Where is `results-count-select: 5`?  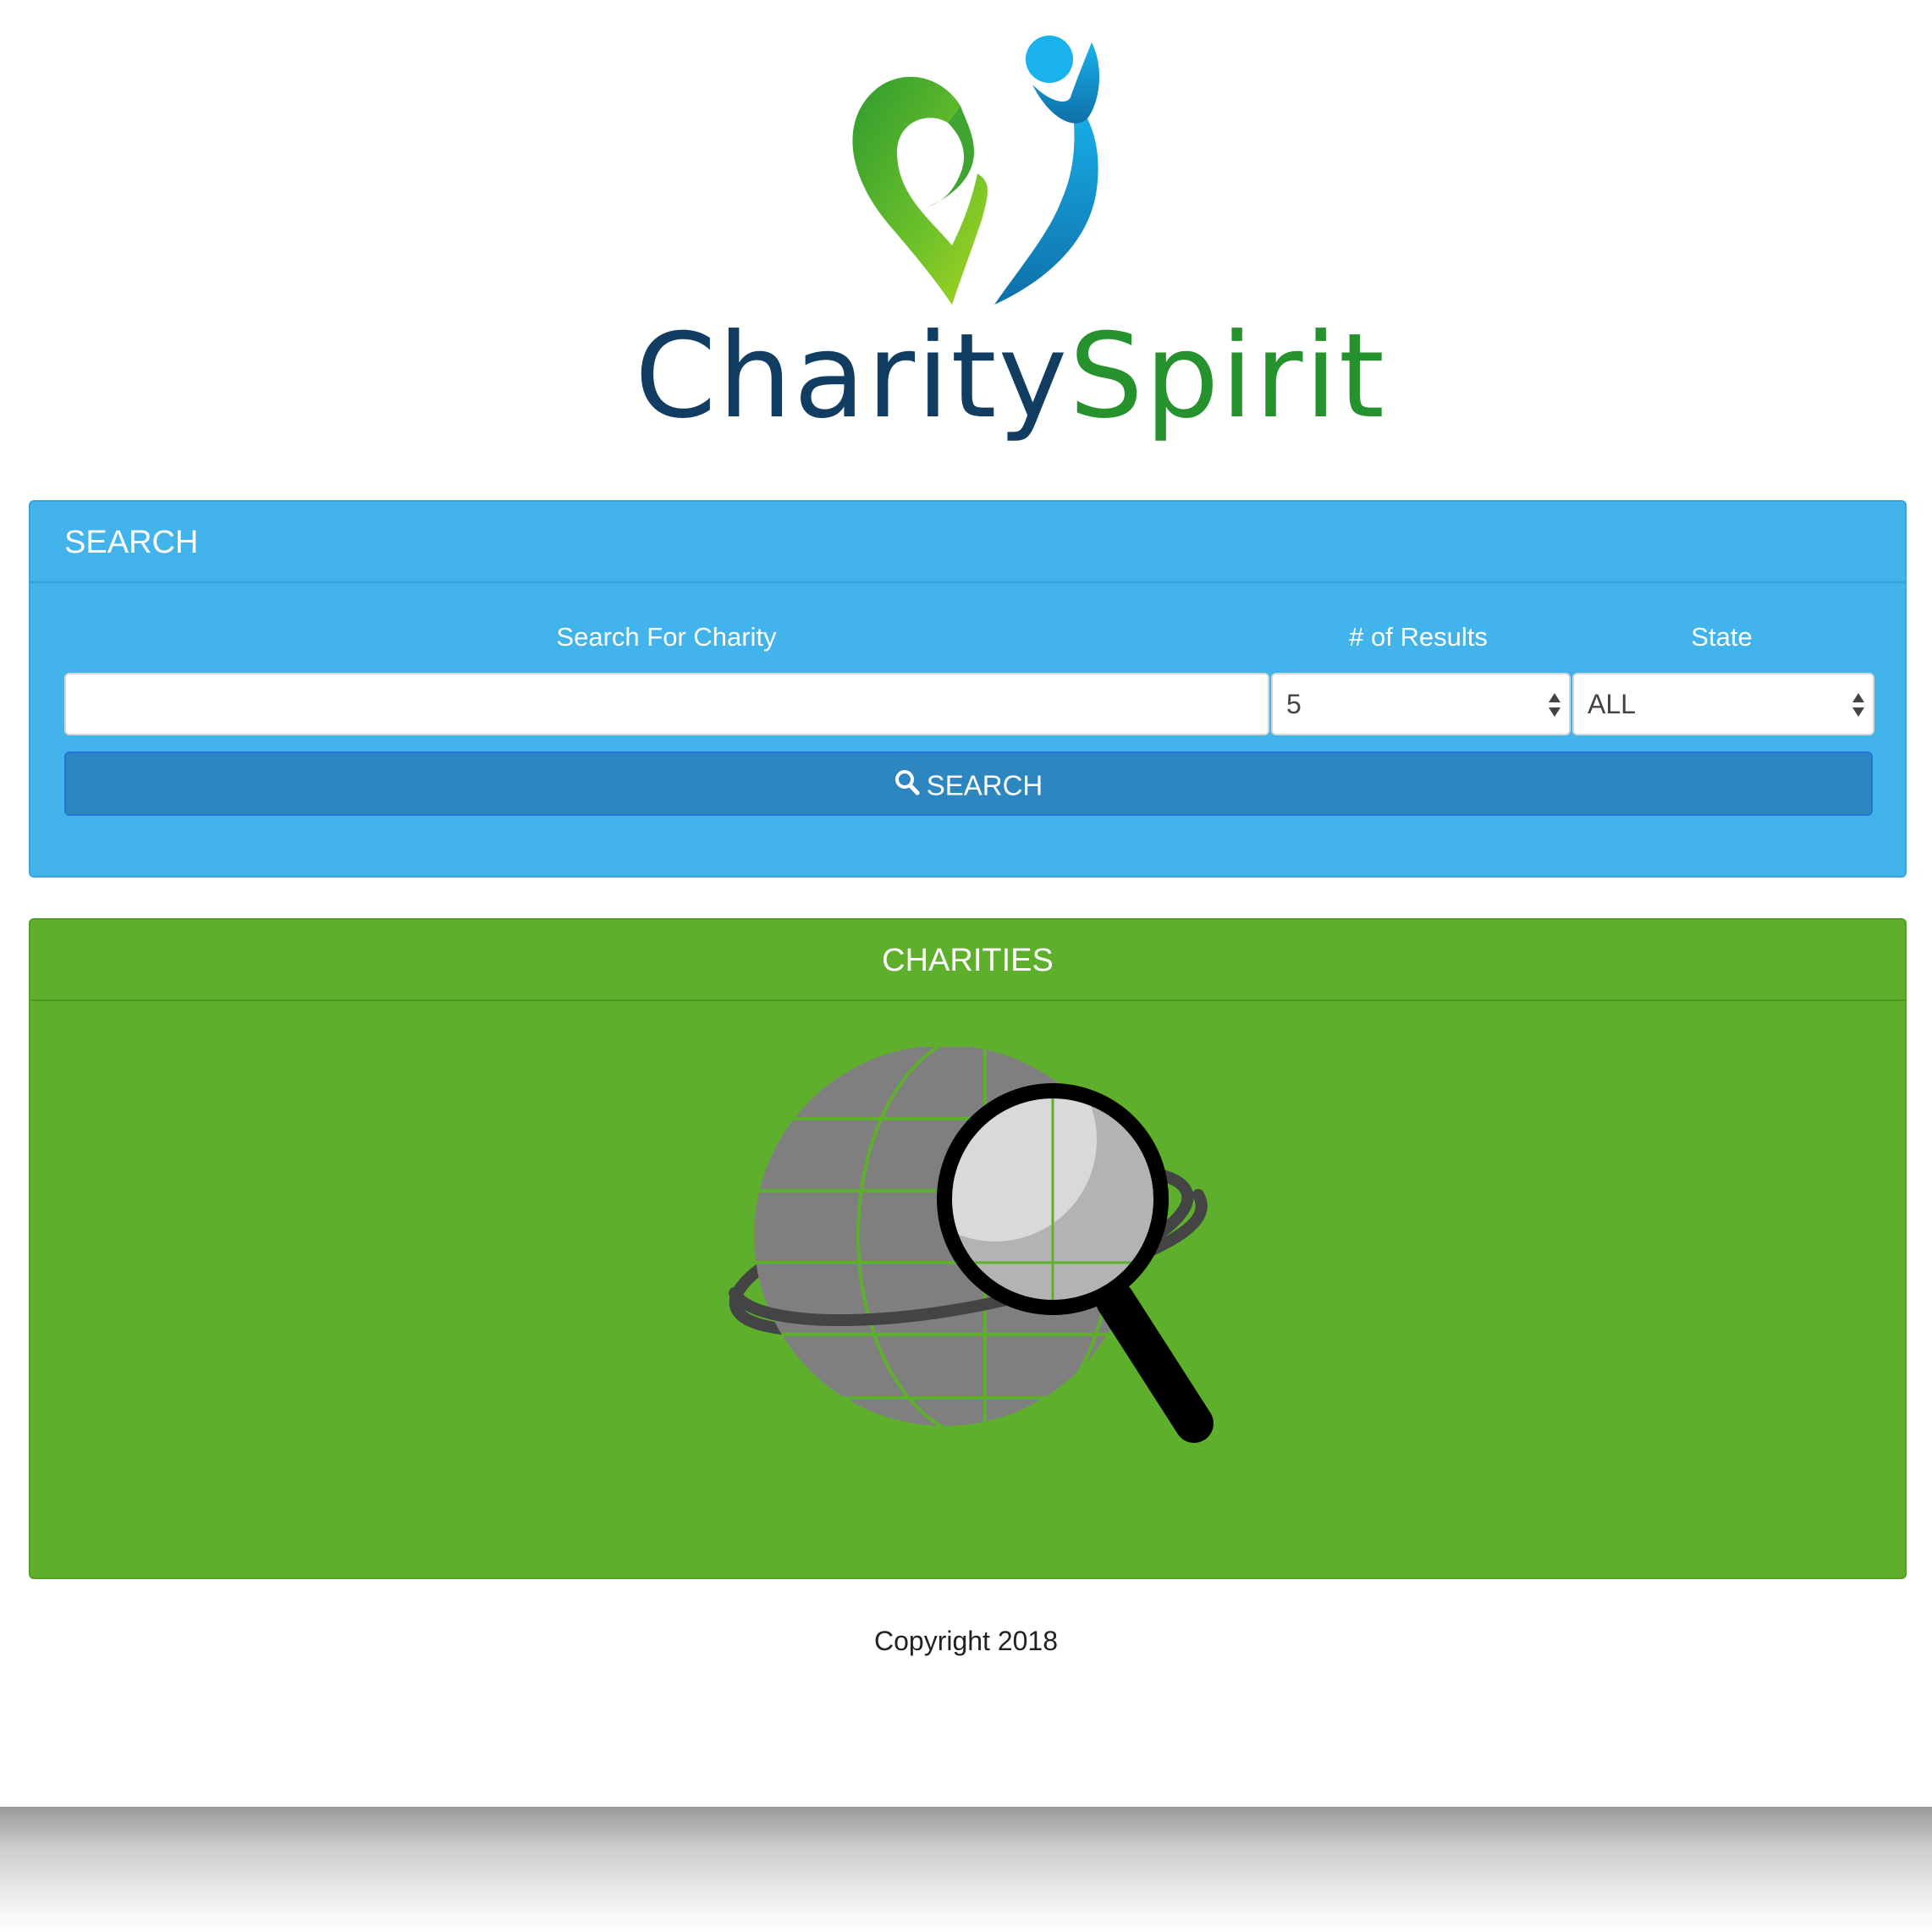
results-count-select: 5 is located at coordinates (1421, 704).